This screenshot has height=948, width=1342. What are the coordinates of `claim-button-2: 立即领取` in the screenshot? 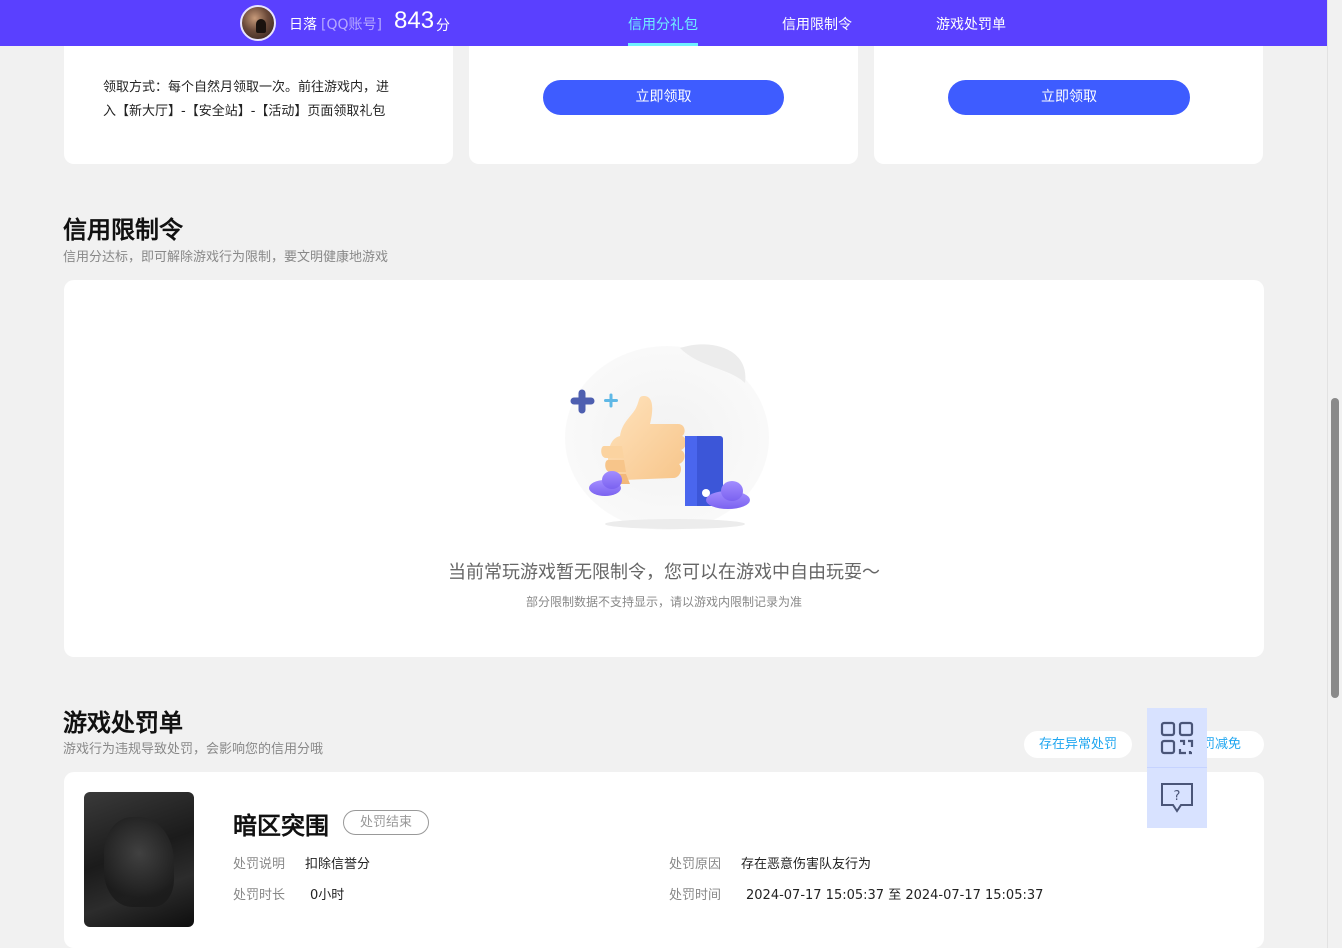 It's located at (1069, 97).